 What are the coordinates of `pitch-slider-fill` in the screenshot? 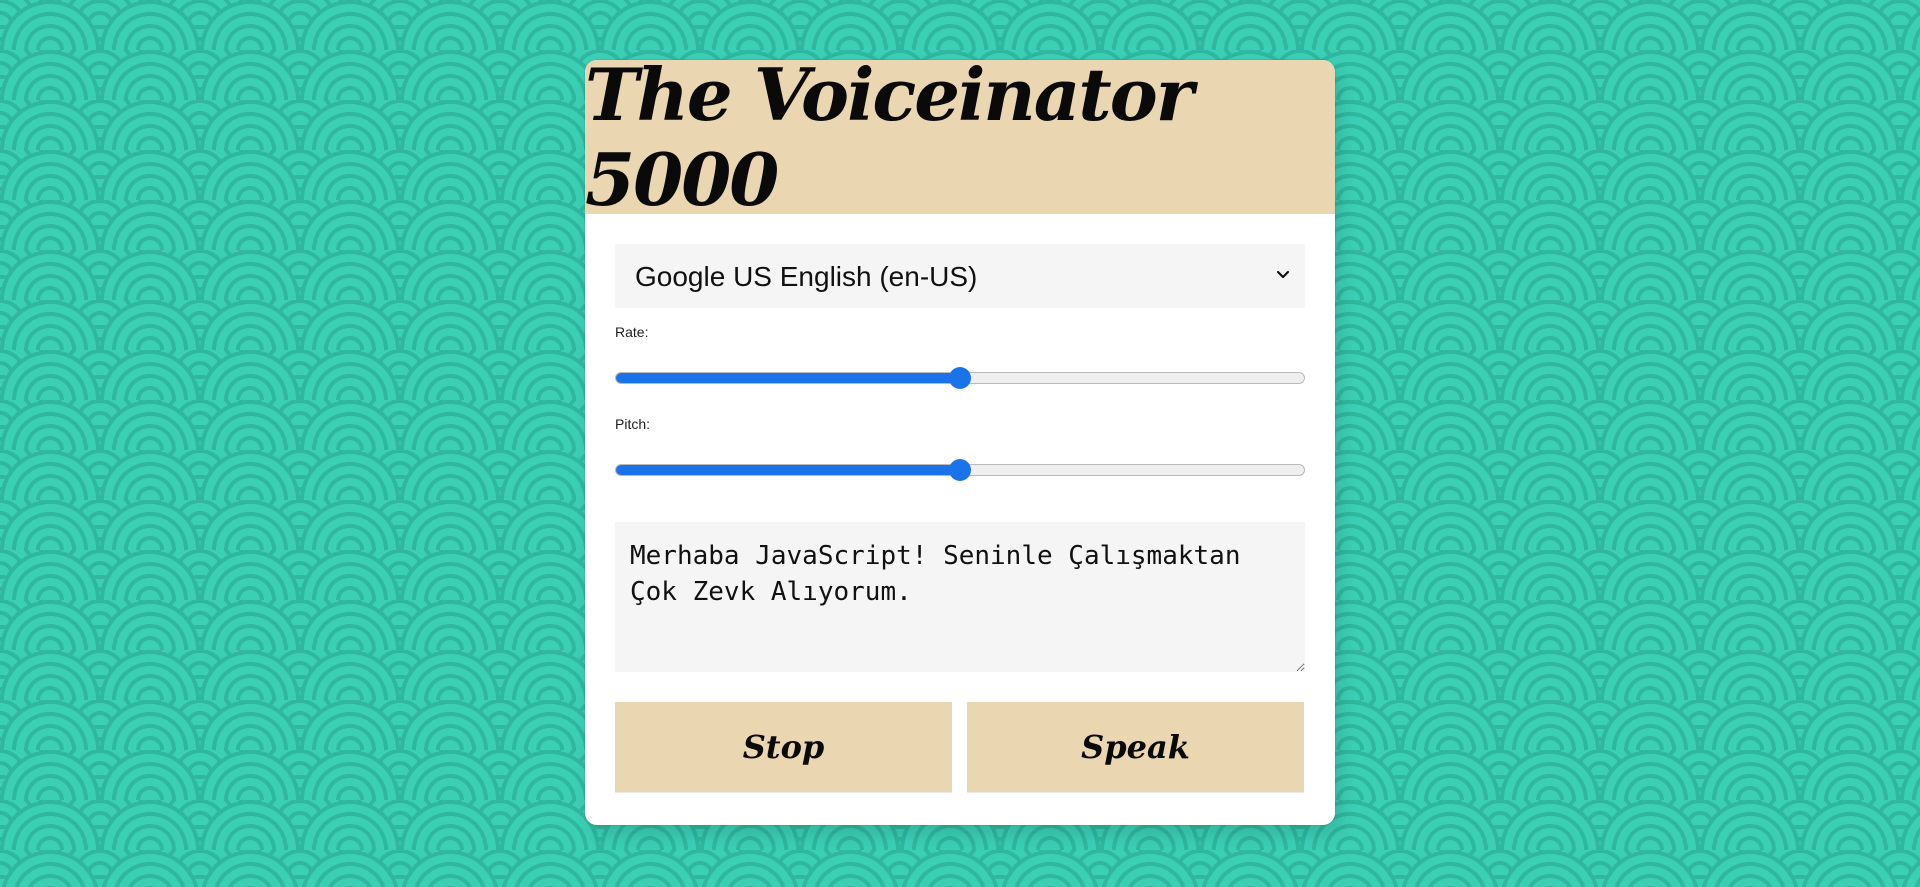 It's located at (788, 470).